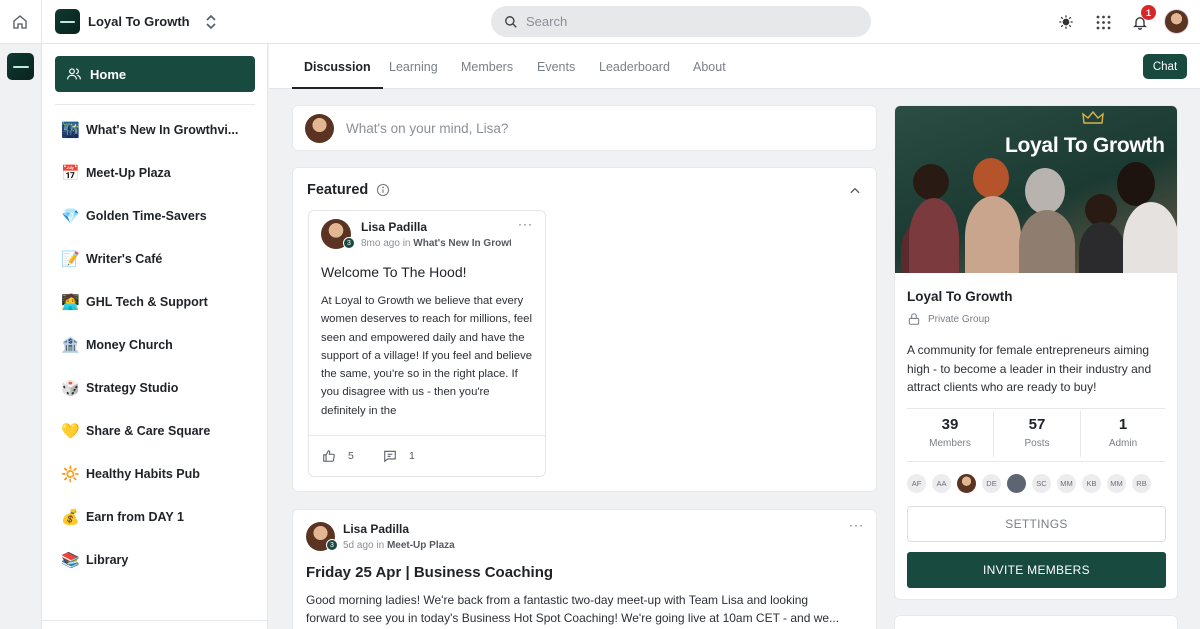 The width and height of the screenshot is (1200, 629). What do you see at coordinates (161, 430) in the screenshot?
I see `sidebar-item-channel: 💛 Share & Care Square` at bounding box center [161, 430].